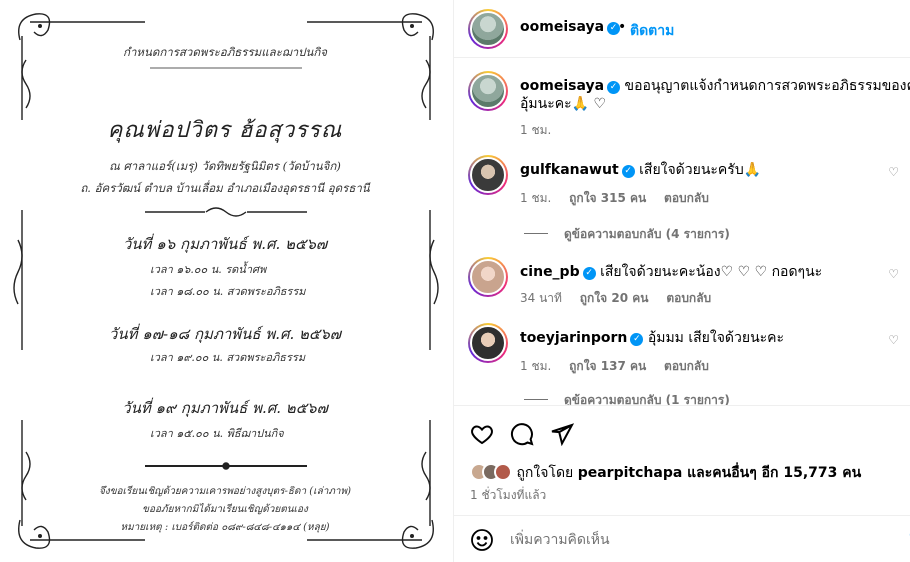  What do you see at coordinates (562, 434) in the screenshot?
I see `share-send-icon` at bounding box center [562, 434].